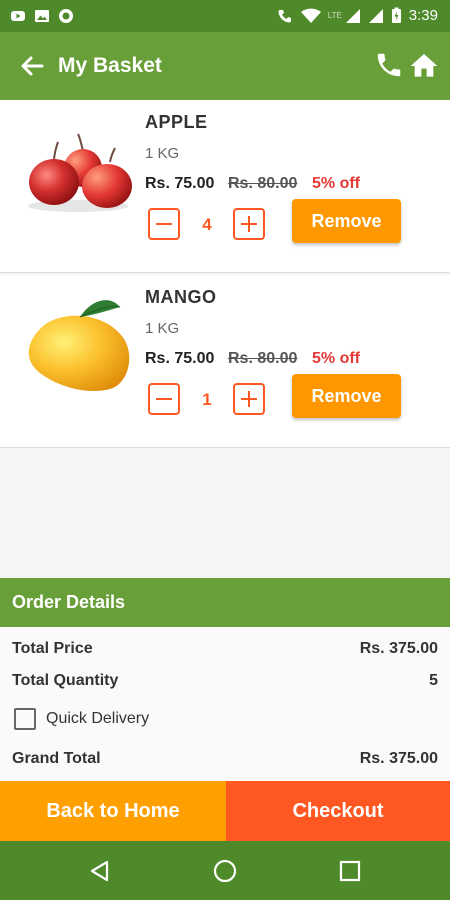  I want to click on grand-total-value: Rs. 375.00, so click(398, 758).